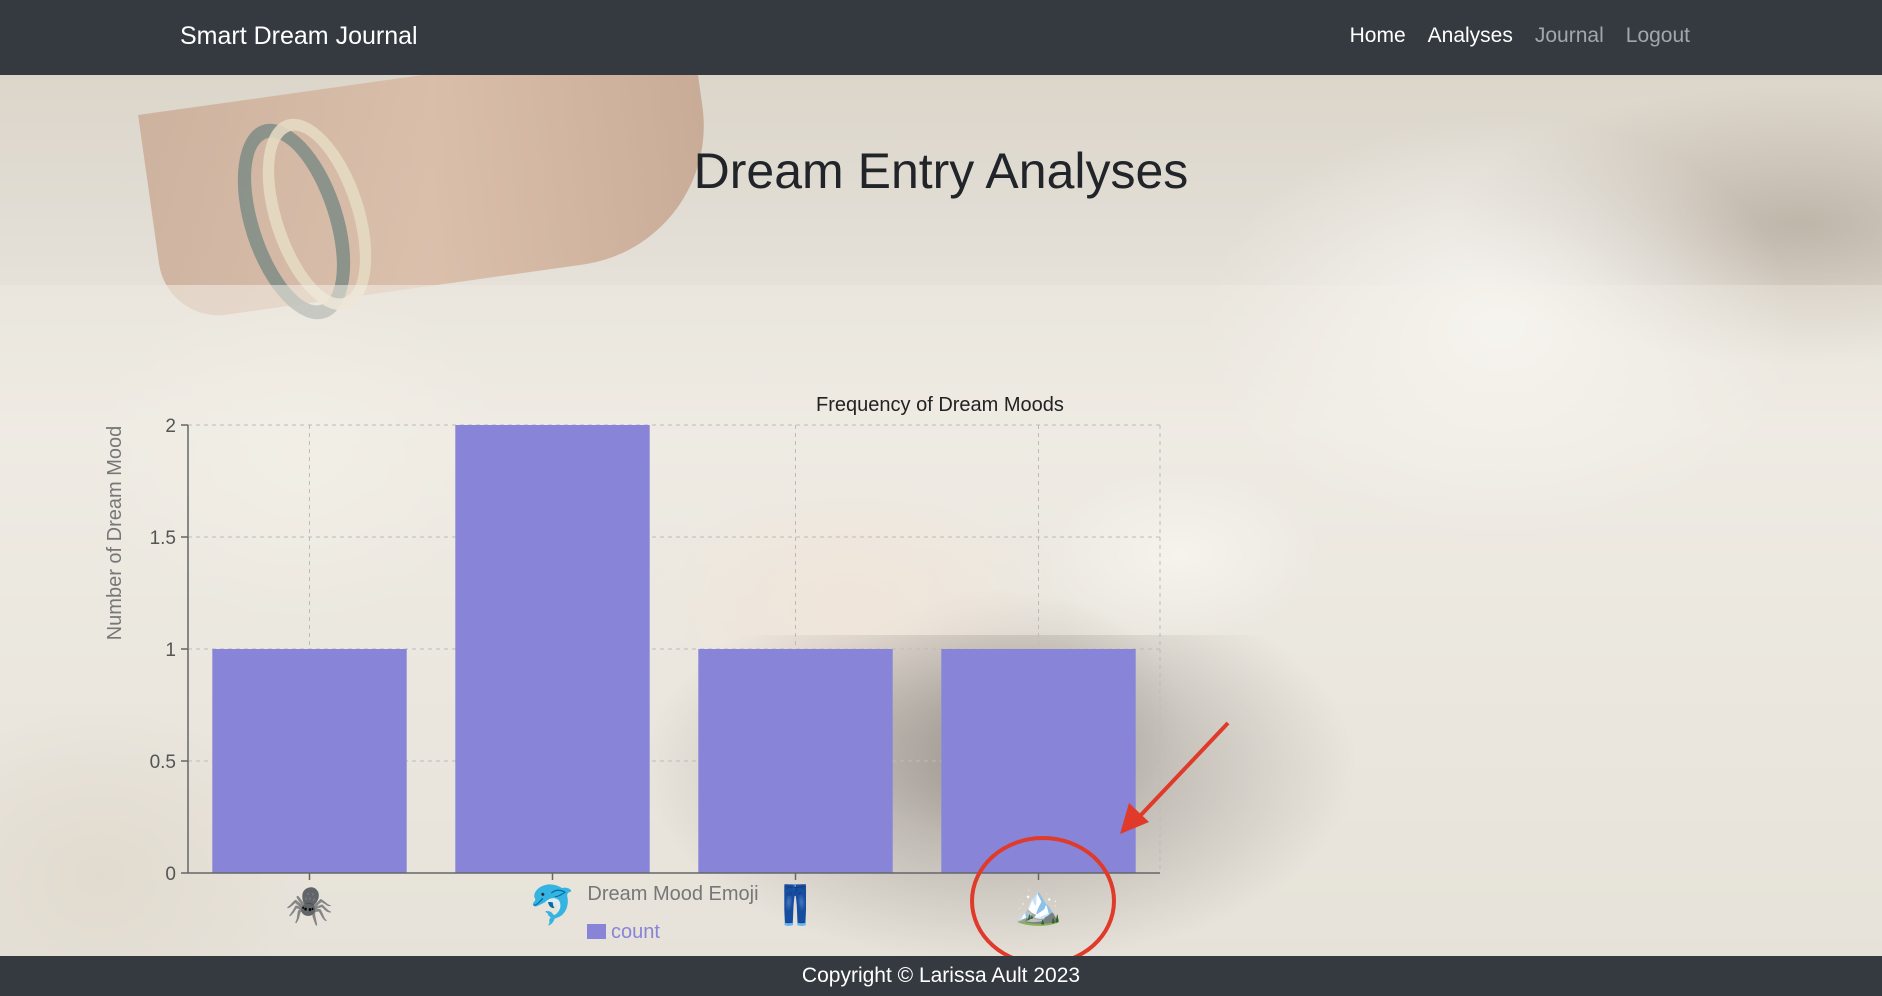 The height and width of the screenshot is (996, 1882). What do you see at coordinates (163, 538) in the screenshot?
I see `y-tick-label: 1.5` at bounding box center [163, 538].